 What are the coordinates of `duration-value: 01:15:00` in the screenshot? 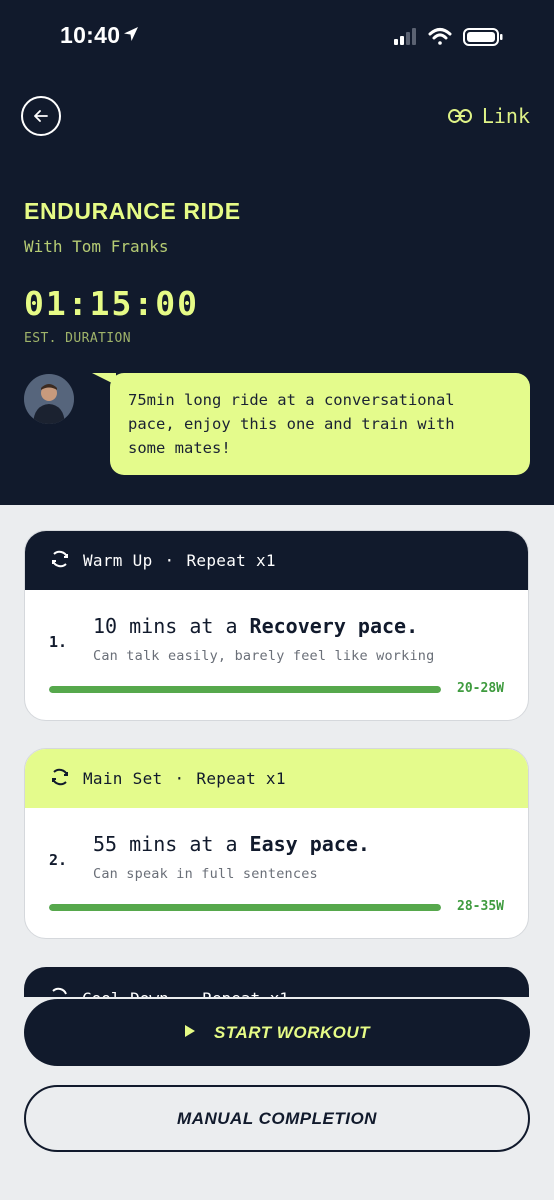 It's located at (111, 303).